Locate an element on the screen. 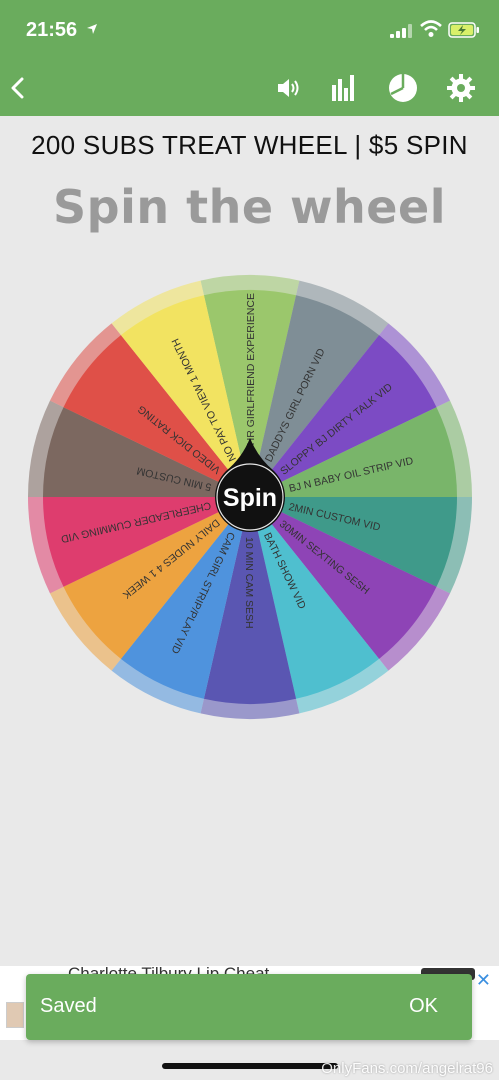 This screenshot has height=1080, width=499. settings-button is located at coordinates (461, 88).